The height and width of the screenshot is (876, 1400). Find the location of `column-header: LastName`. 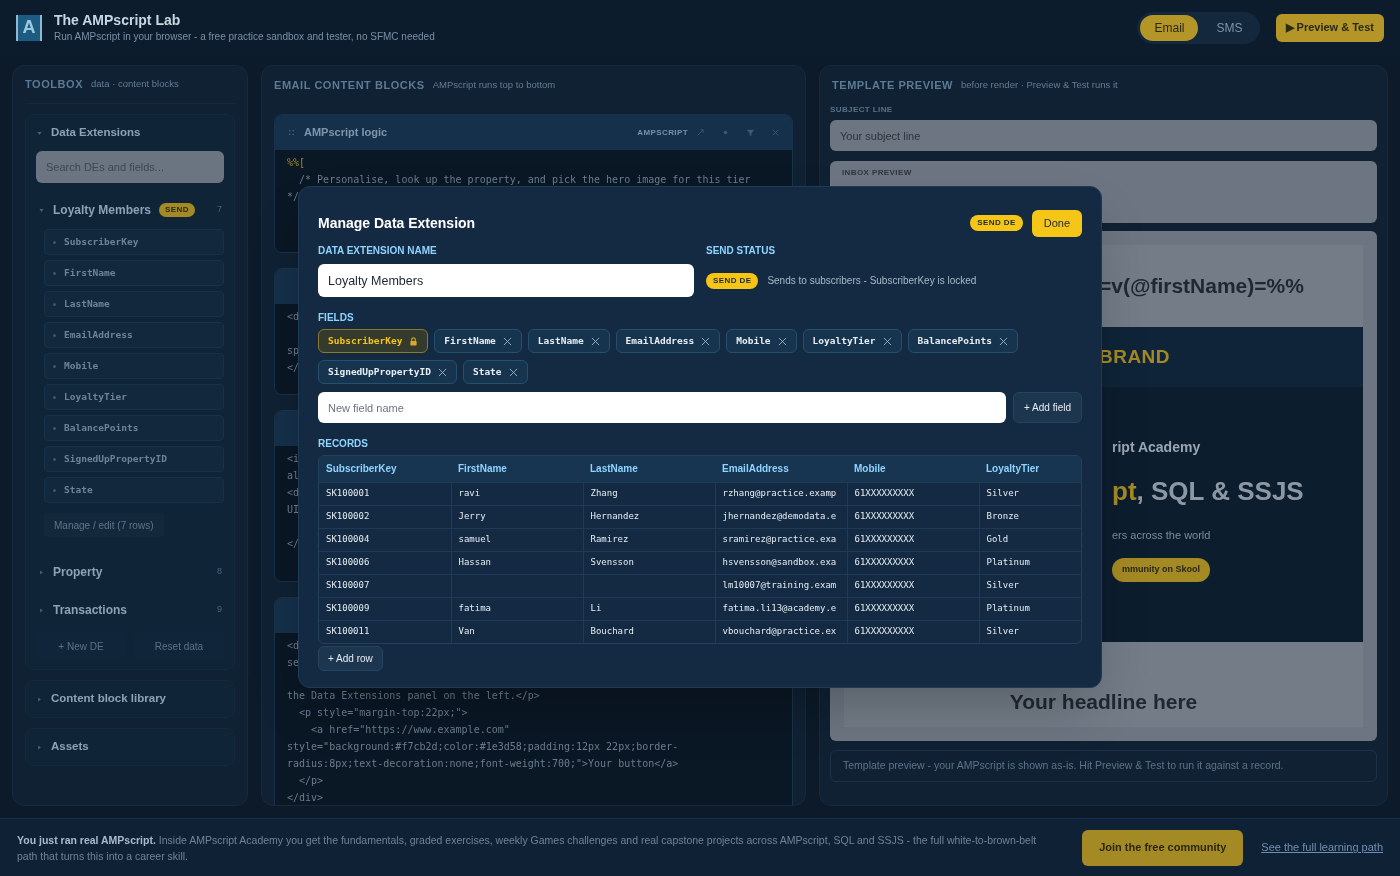

column-header: LastName is located at coordinates (649, 469).